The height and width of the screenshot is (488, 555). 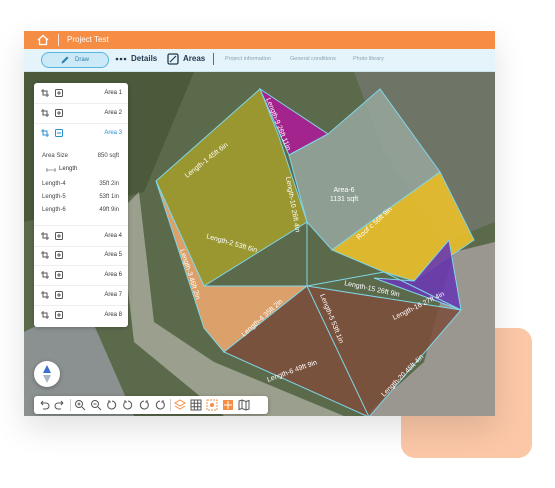 What do you see at coordinates (113, 255) in the screenshot?
I see `area-name: Area 5` at bounding box center [113, 255].